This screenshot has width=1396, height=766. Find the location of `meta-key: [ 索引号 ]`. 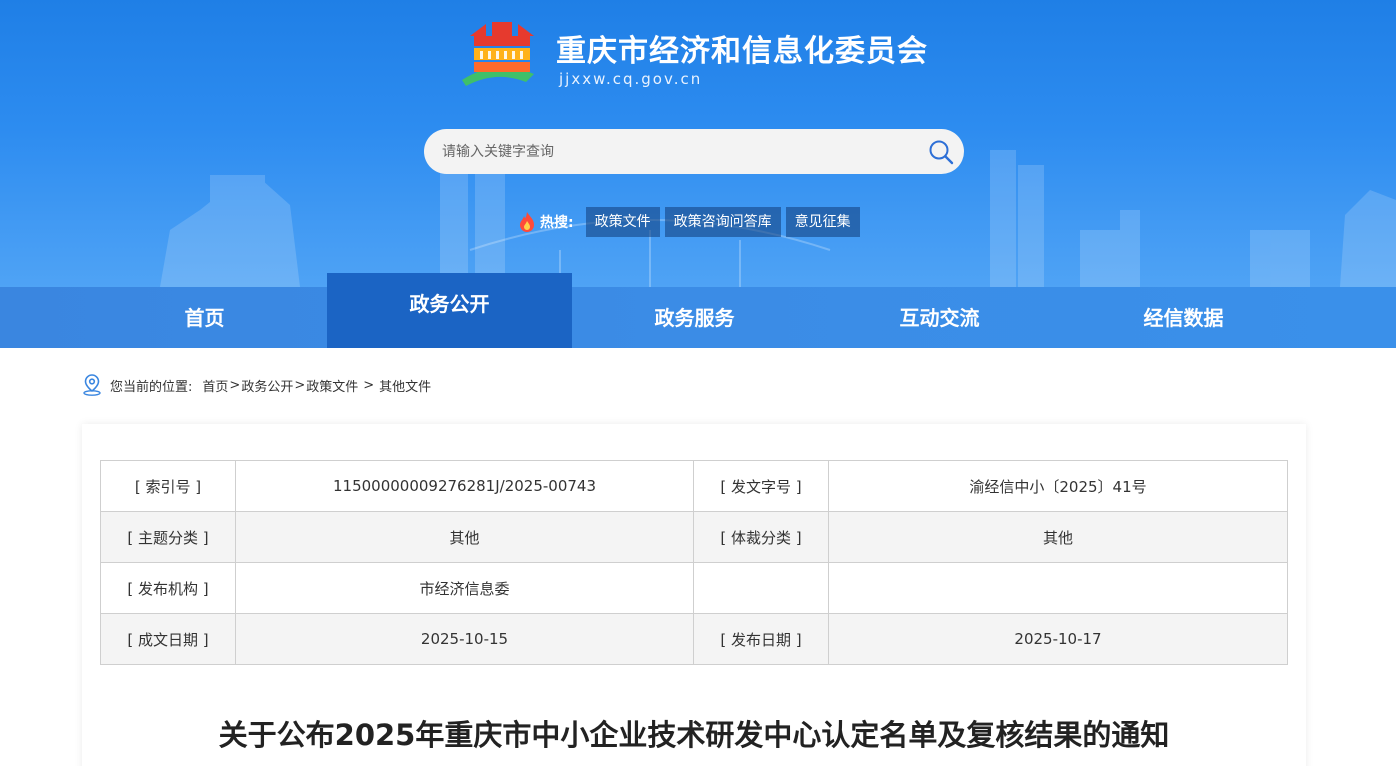

meta-key: [ 索引号 ] is located at coordinates (168, 486).